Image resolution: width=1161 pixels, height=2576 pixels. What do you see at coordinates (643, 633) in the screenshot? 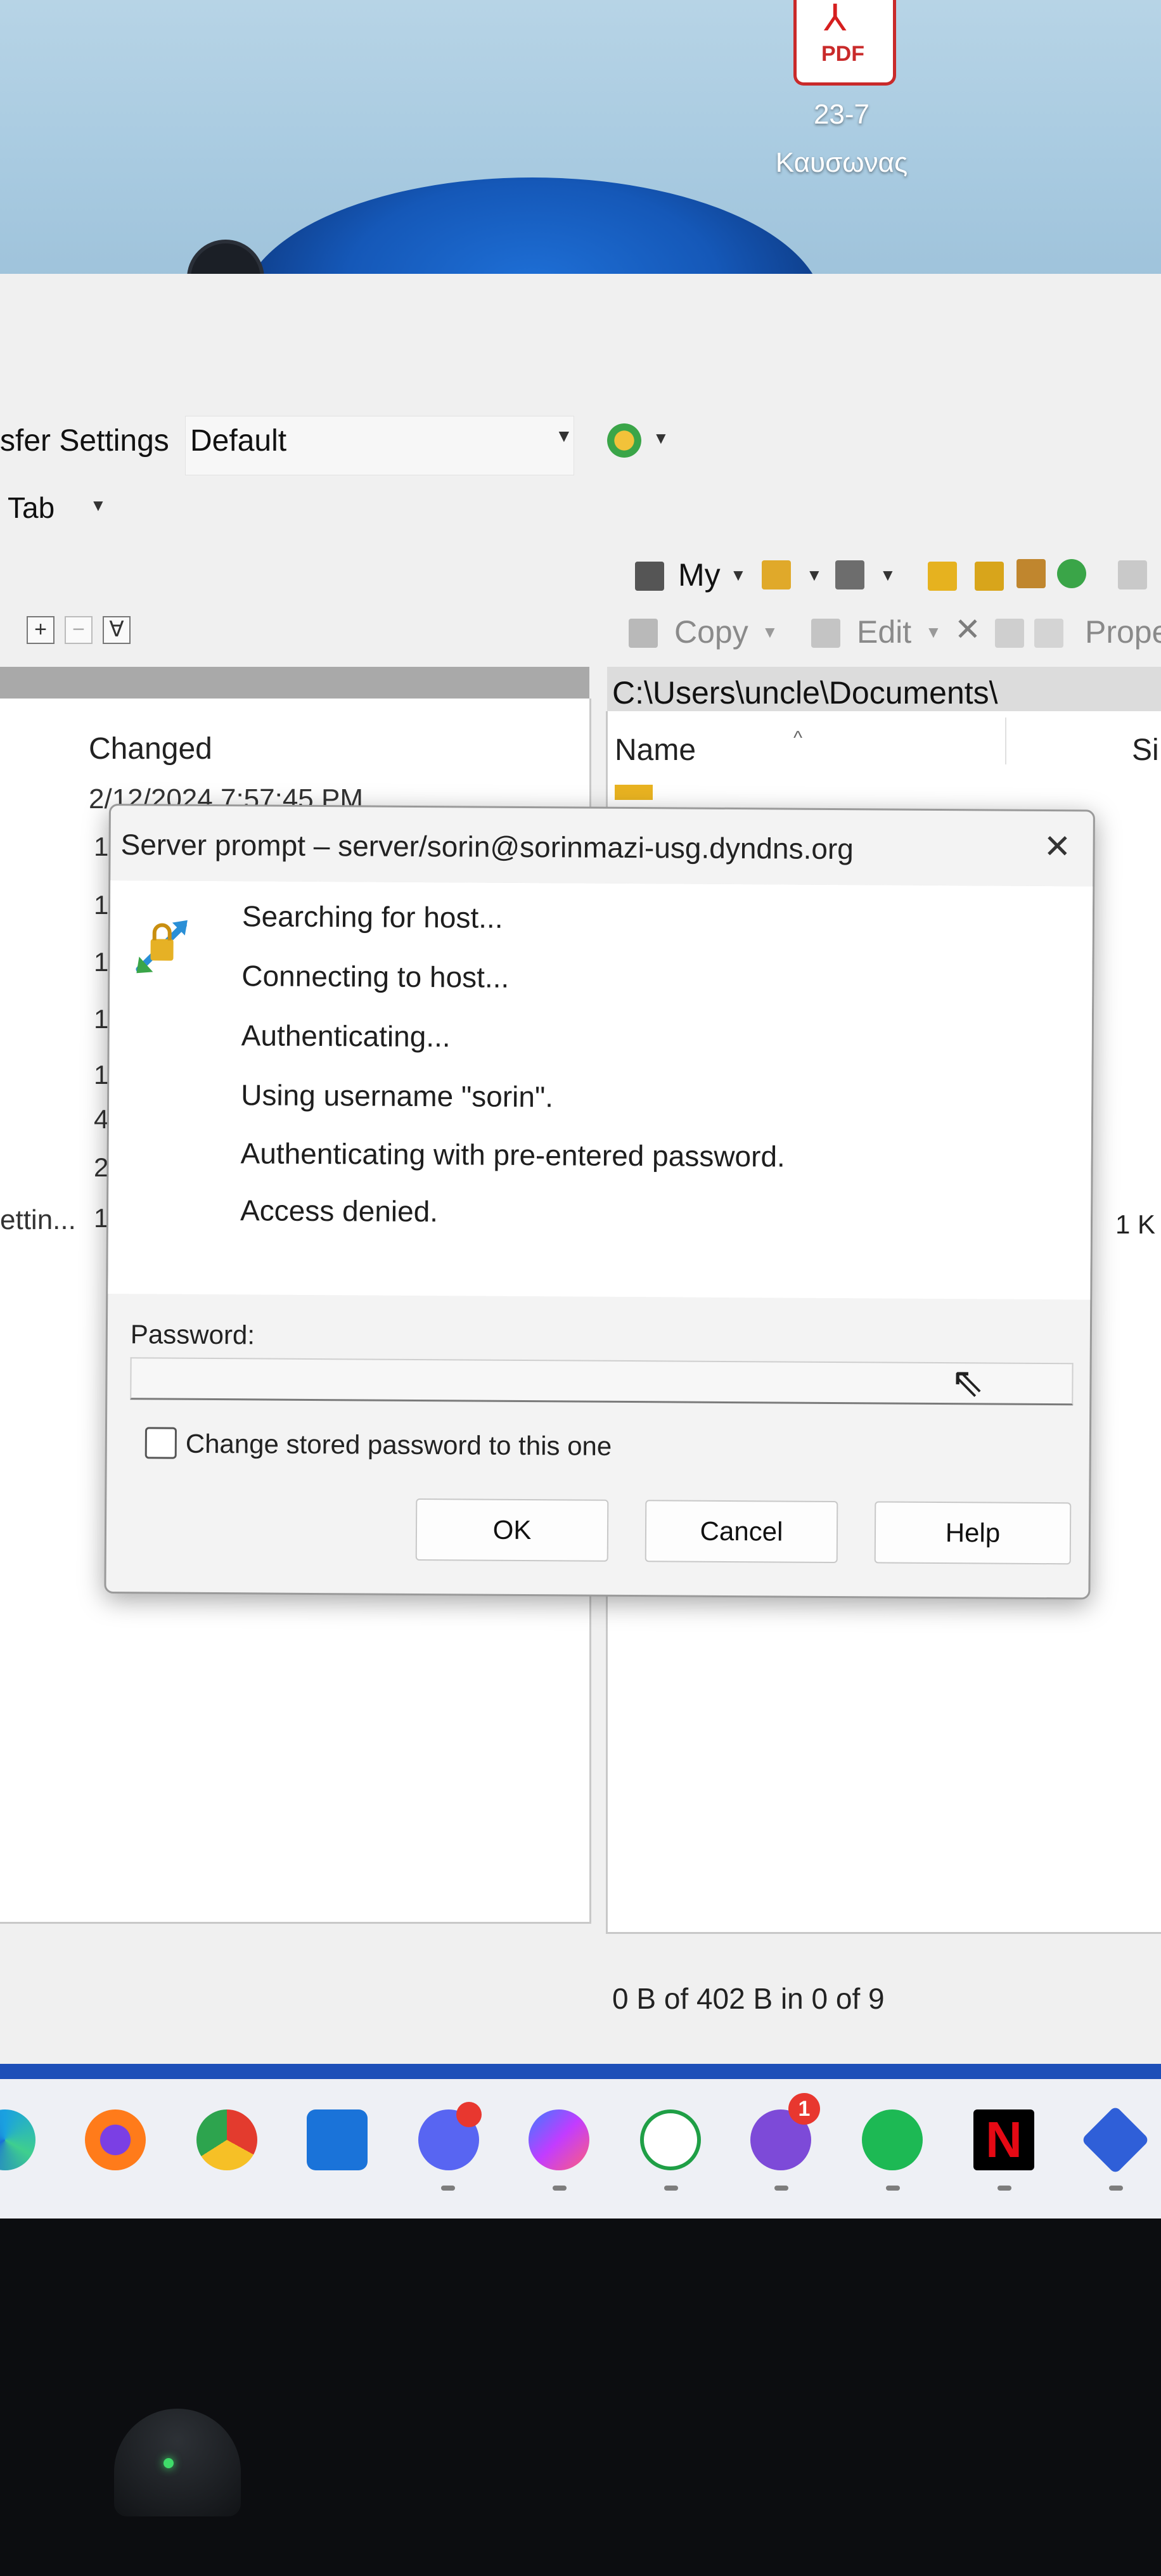
I see `copy-icon` at bounding box center [643, 633].